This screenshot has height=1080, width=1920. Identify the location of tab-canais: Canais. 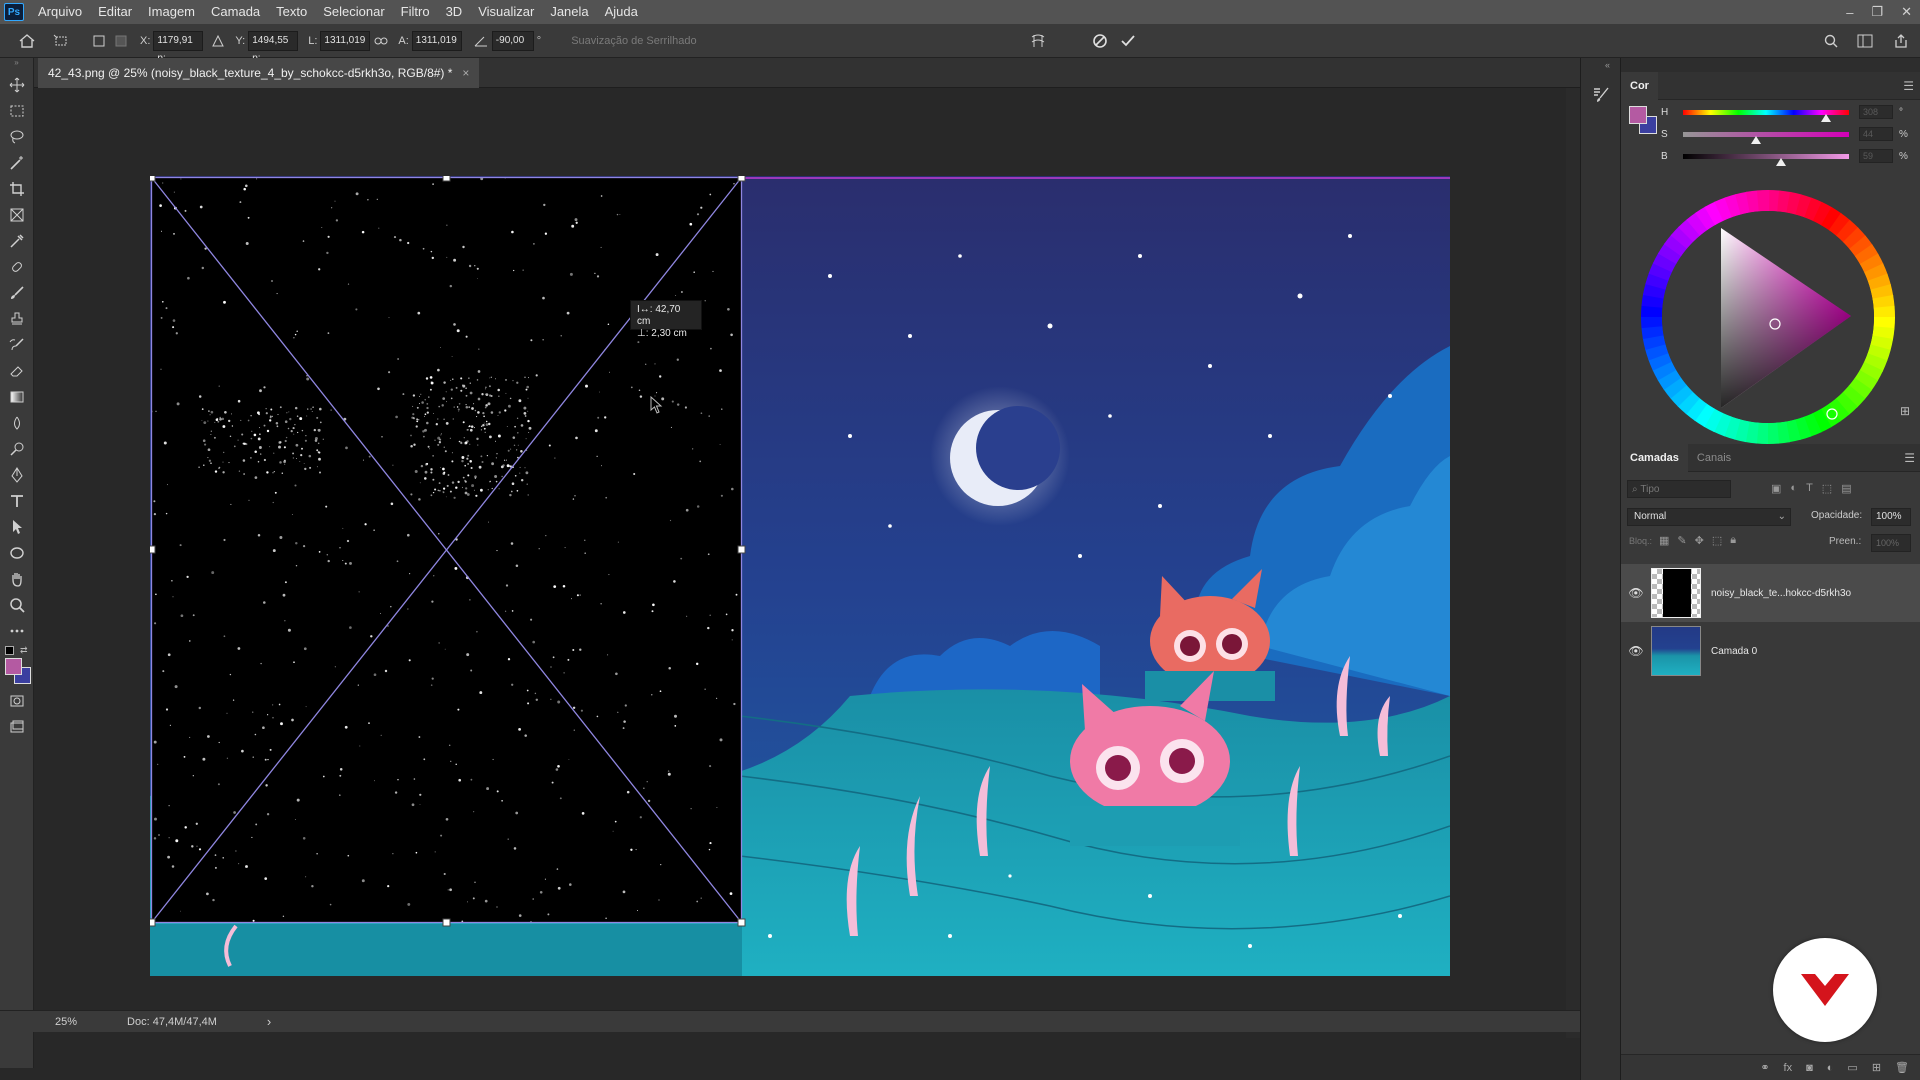
(1714, 458).